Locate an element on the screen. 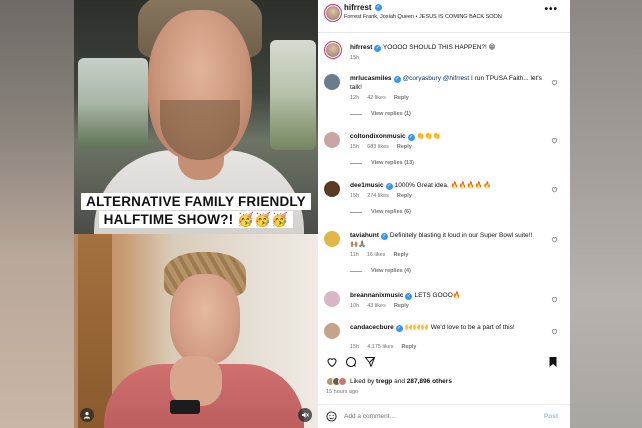 The width and height of the screenshot is (642, 428). comment-username: breannanixmusic is located at coordinates (376, 295).